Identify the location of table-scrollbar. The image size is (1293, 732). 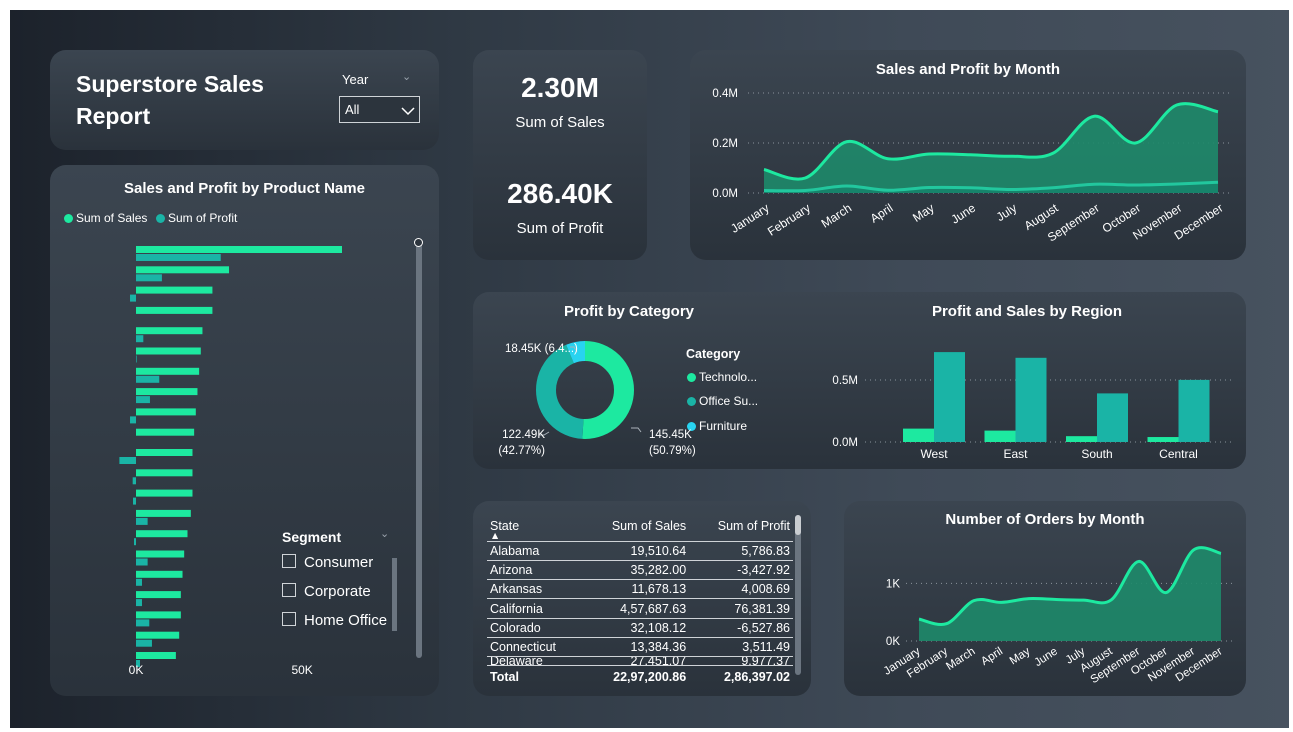
(798, 595).